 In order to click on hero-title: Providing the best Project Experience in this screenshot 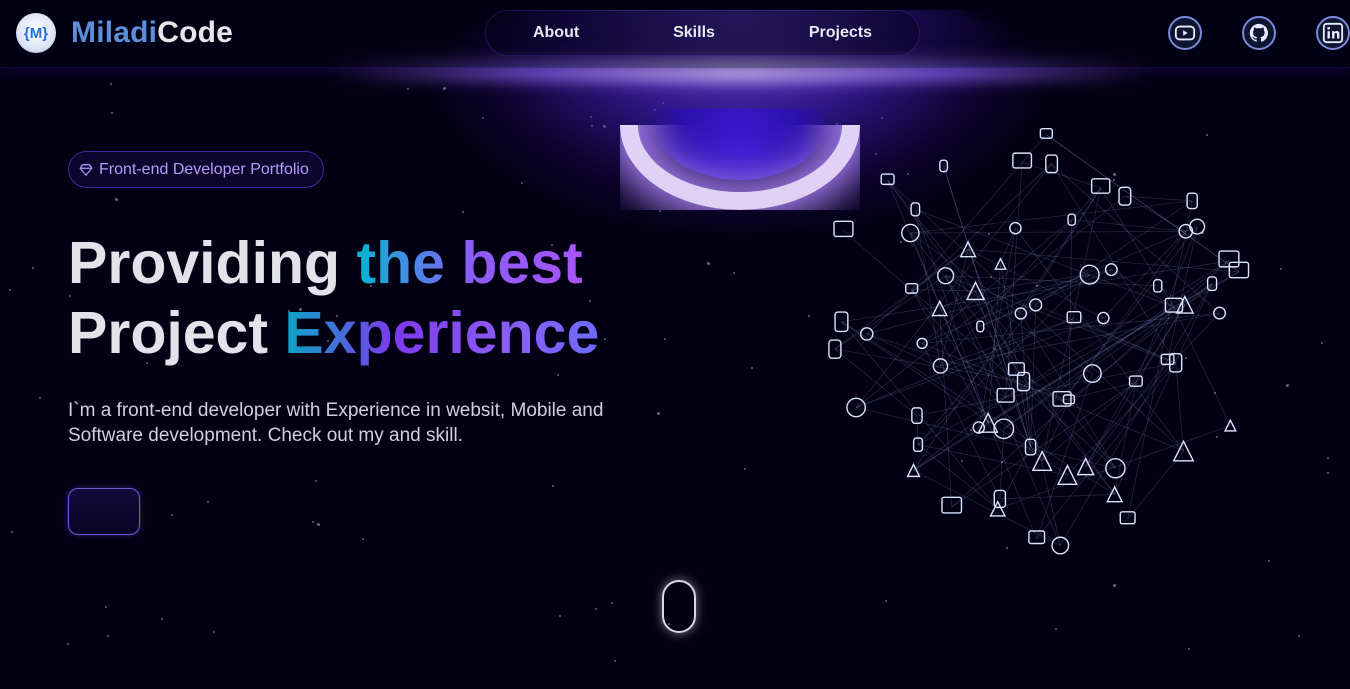, I will do `click(333, 298)`.